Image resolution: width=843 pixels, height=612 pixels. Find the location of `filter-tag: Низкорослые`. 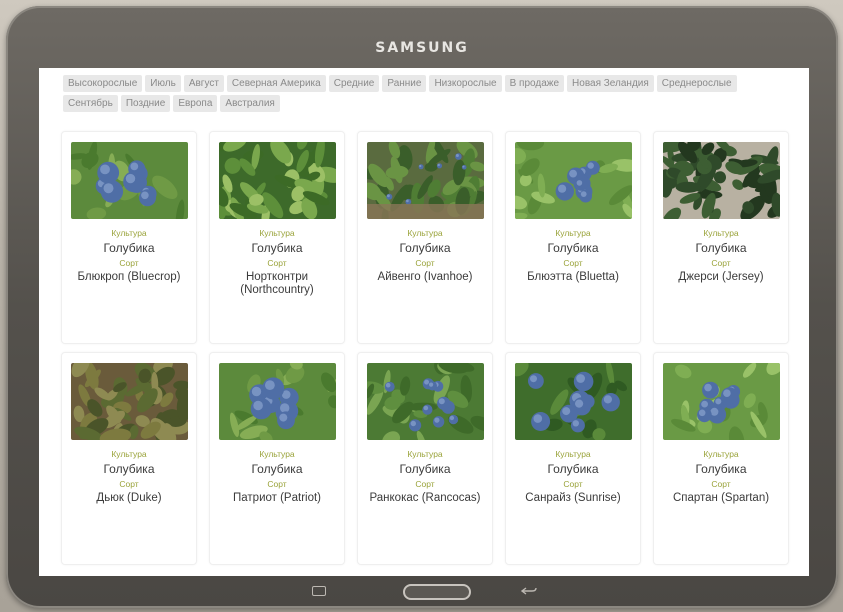

filter-tag: Низкорослые is located at coordinates (465, 83).